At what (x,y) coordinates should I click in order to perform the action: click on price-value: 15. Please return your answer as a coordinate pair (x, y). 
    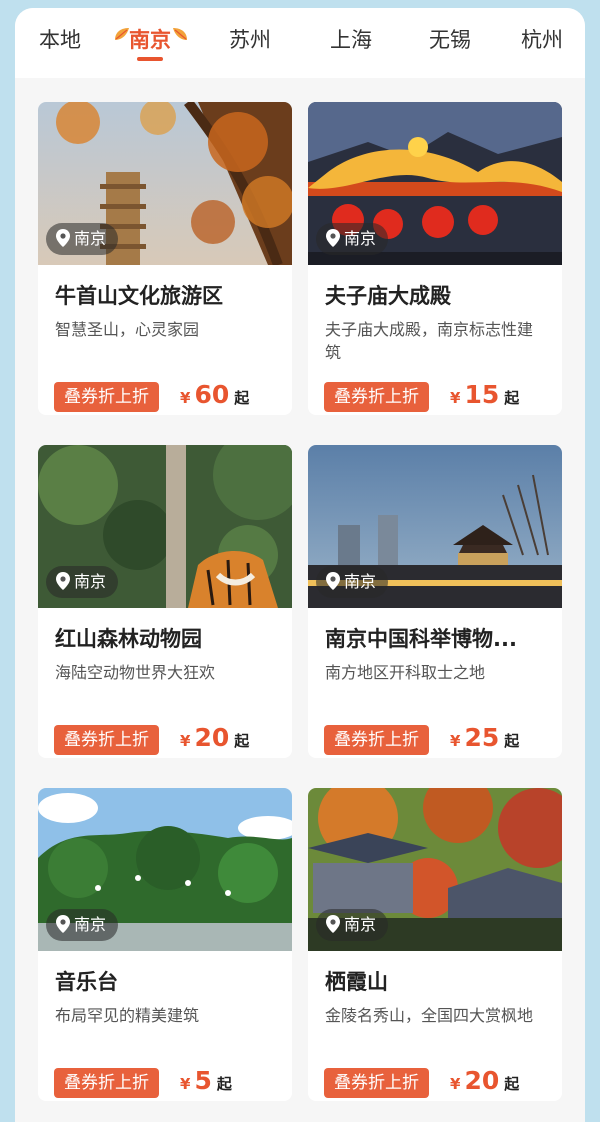
    Looking at the image, I should click on (482, 394).